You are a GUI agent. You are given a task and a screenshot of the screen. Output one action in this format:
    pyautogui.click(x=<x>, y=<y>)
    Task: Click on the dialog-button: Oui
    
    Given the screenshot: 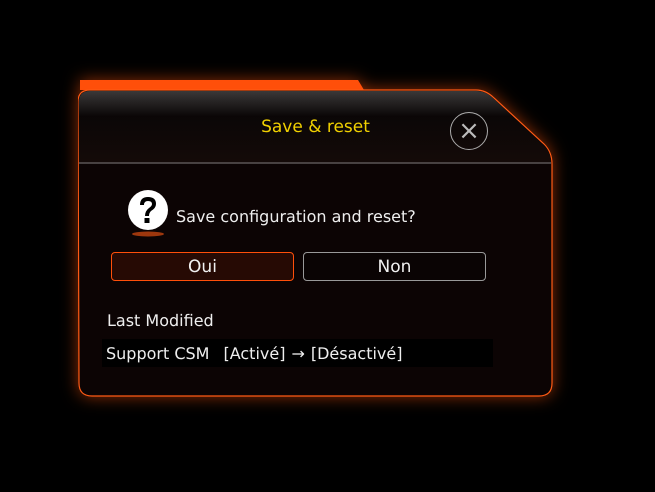 What is the action you would take?
    pyautogui.click(x=202, y=266)
    